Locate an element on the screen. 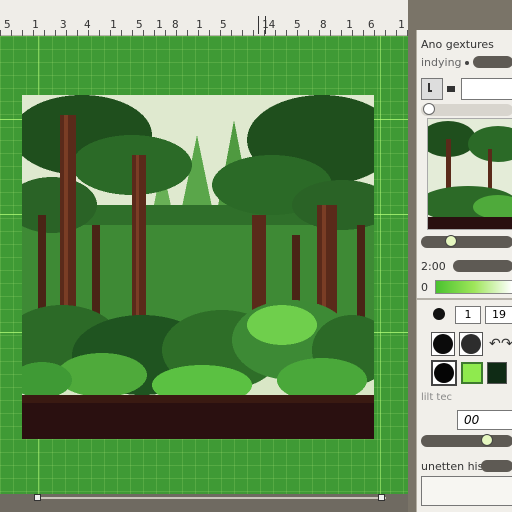  ruler-label: 3 is located at coordinates (63, 24).